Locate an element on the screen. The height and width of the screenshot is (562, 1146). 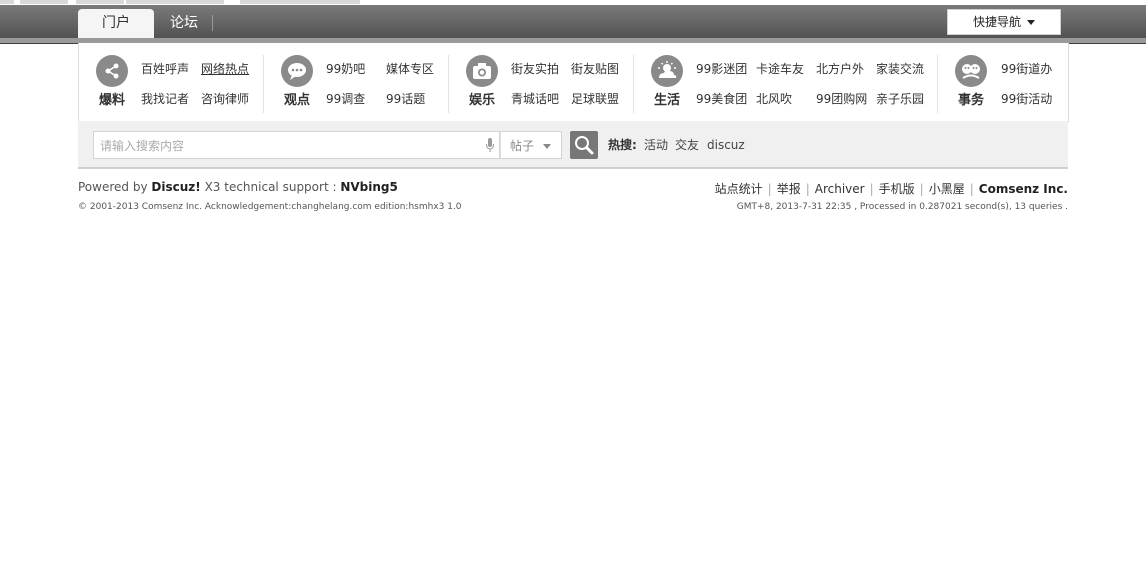
channel-name: 娱乐 is located at coordinates (482, 98).